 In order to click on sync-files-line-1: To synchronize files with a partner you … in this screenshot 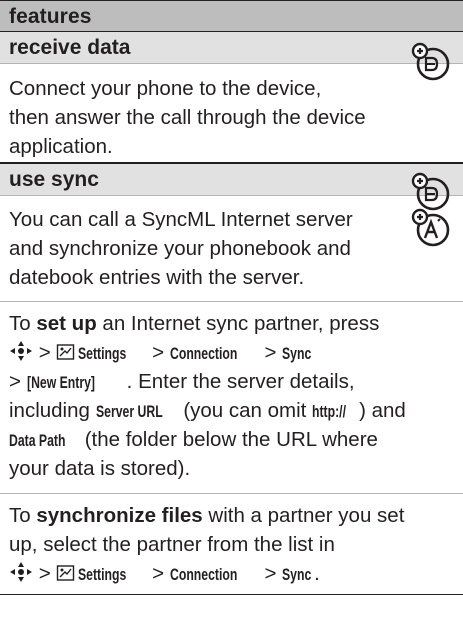, I will do `click(207, 515)`.